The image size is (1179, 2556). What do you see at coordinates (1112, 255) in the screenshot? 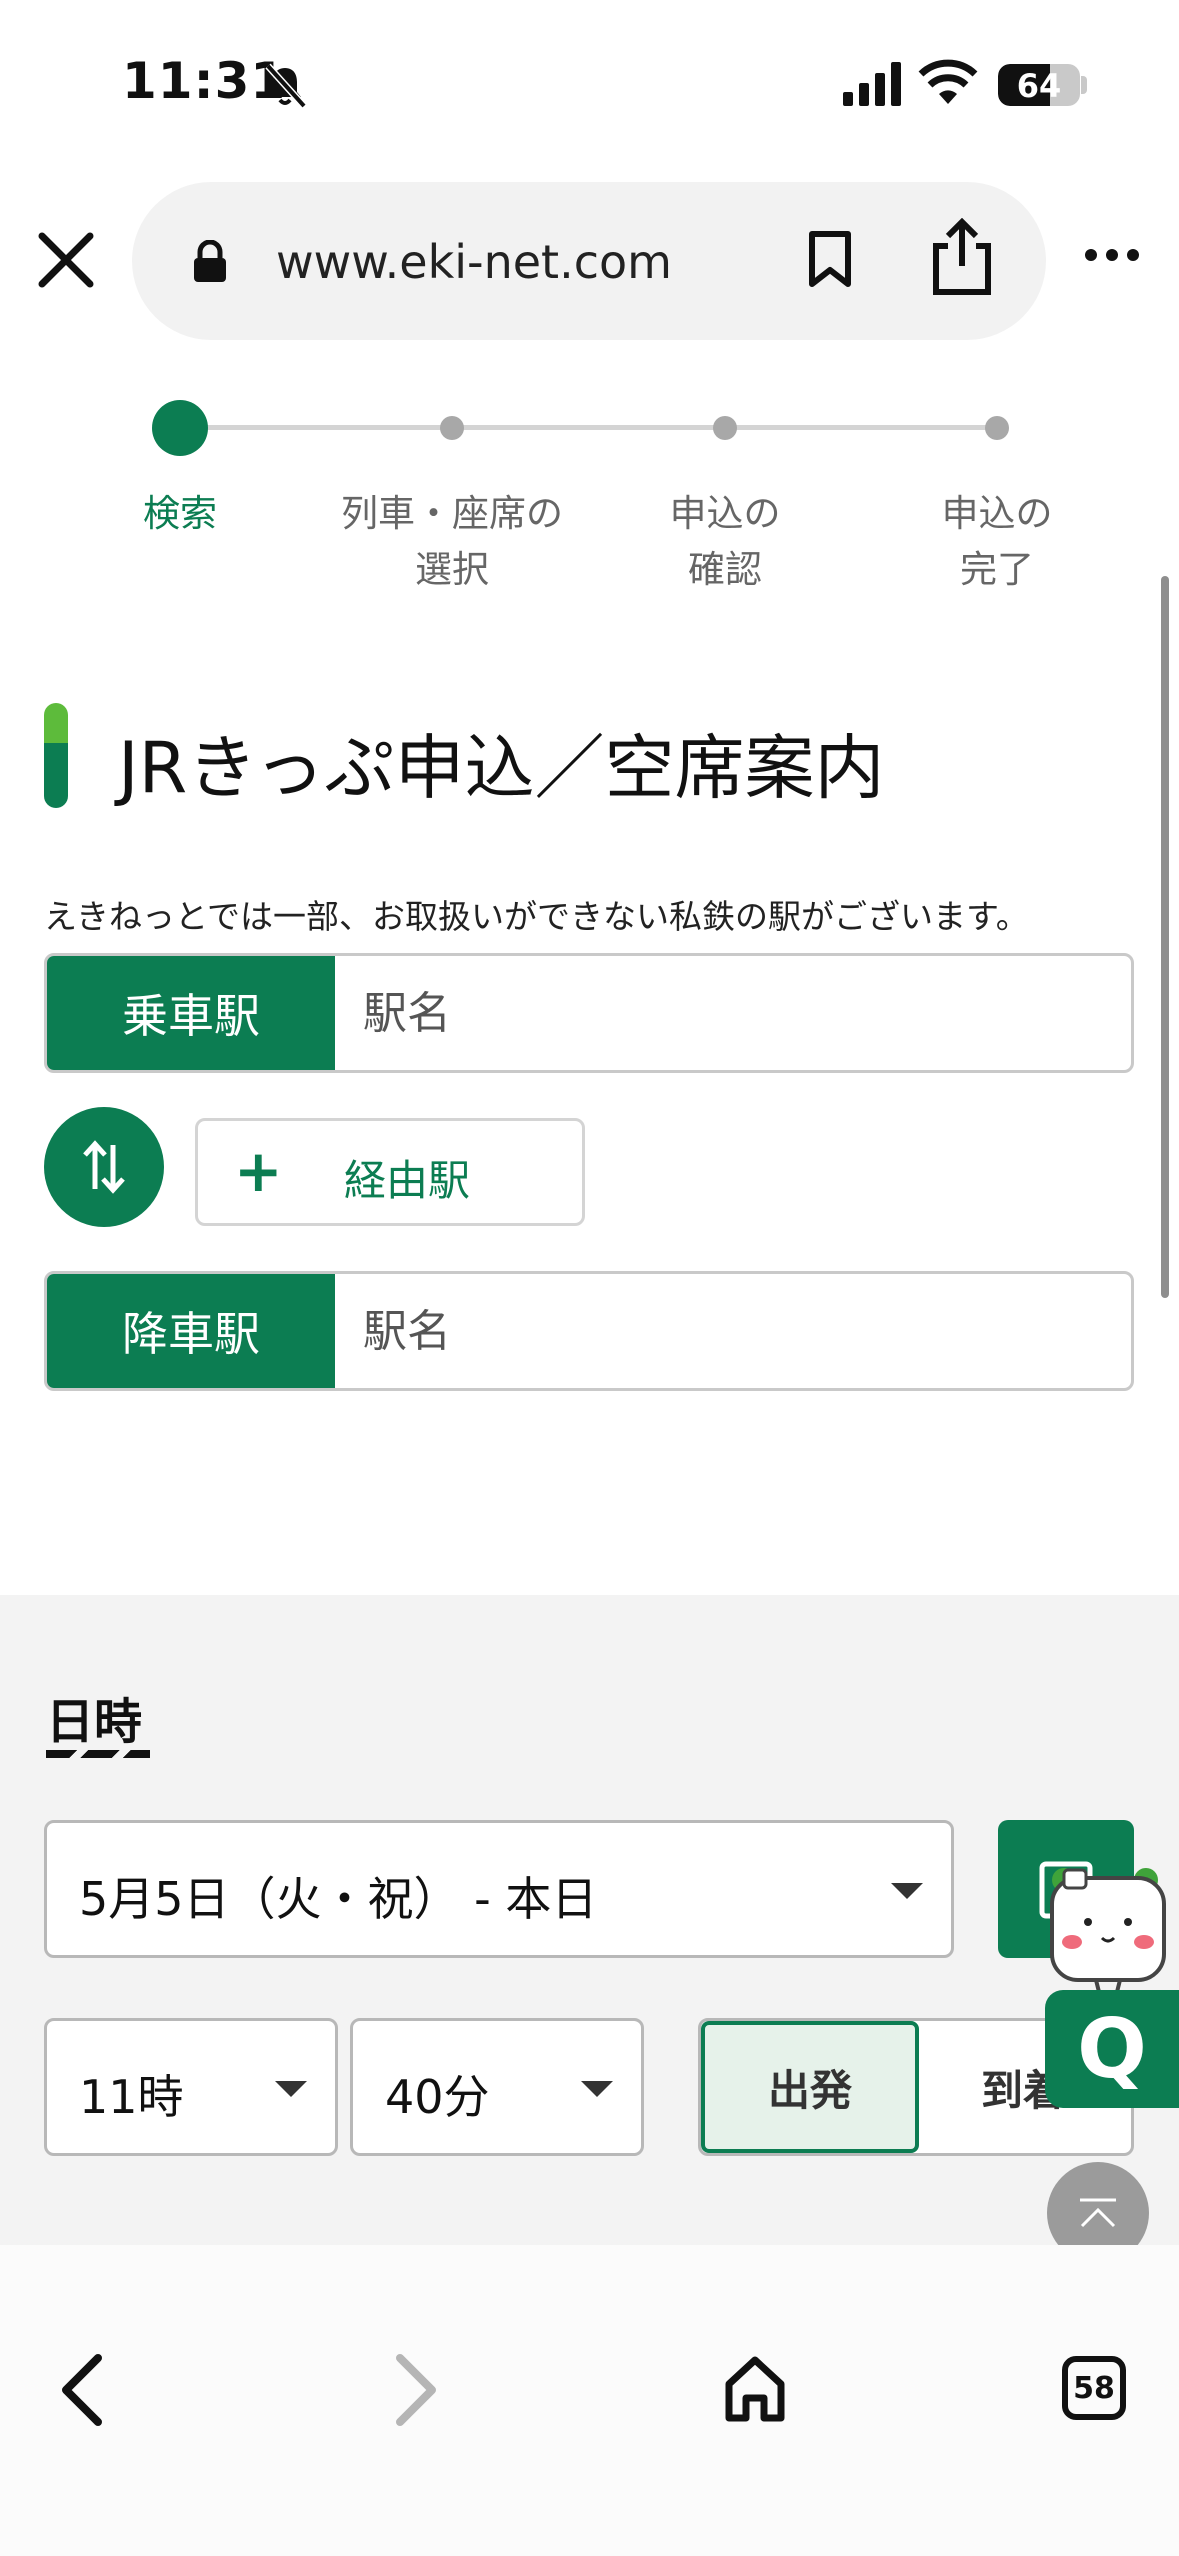
I see `more-options-icon` at bounding box center [1112, 255].